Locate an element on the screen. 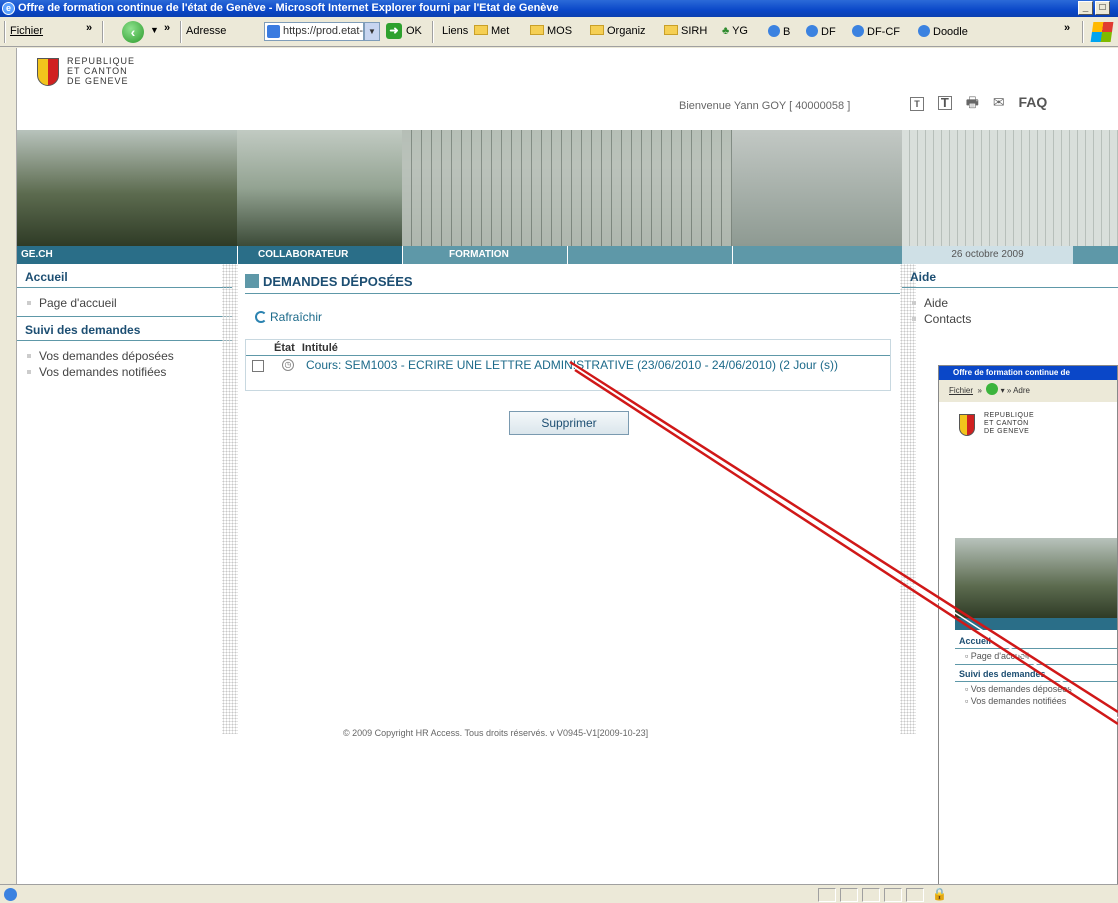  ie-status-icon is located at coordinates (10, 894).